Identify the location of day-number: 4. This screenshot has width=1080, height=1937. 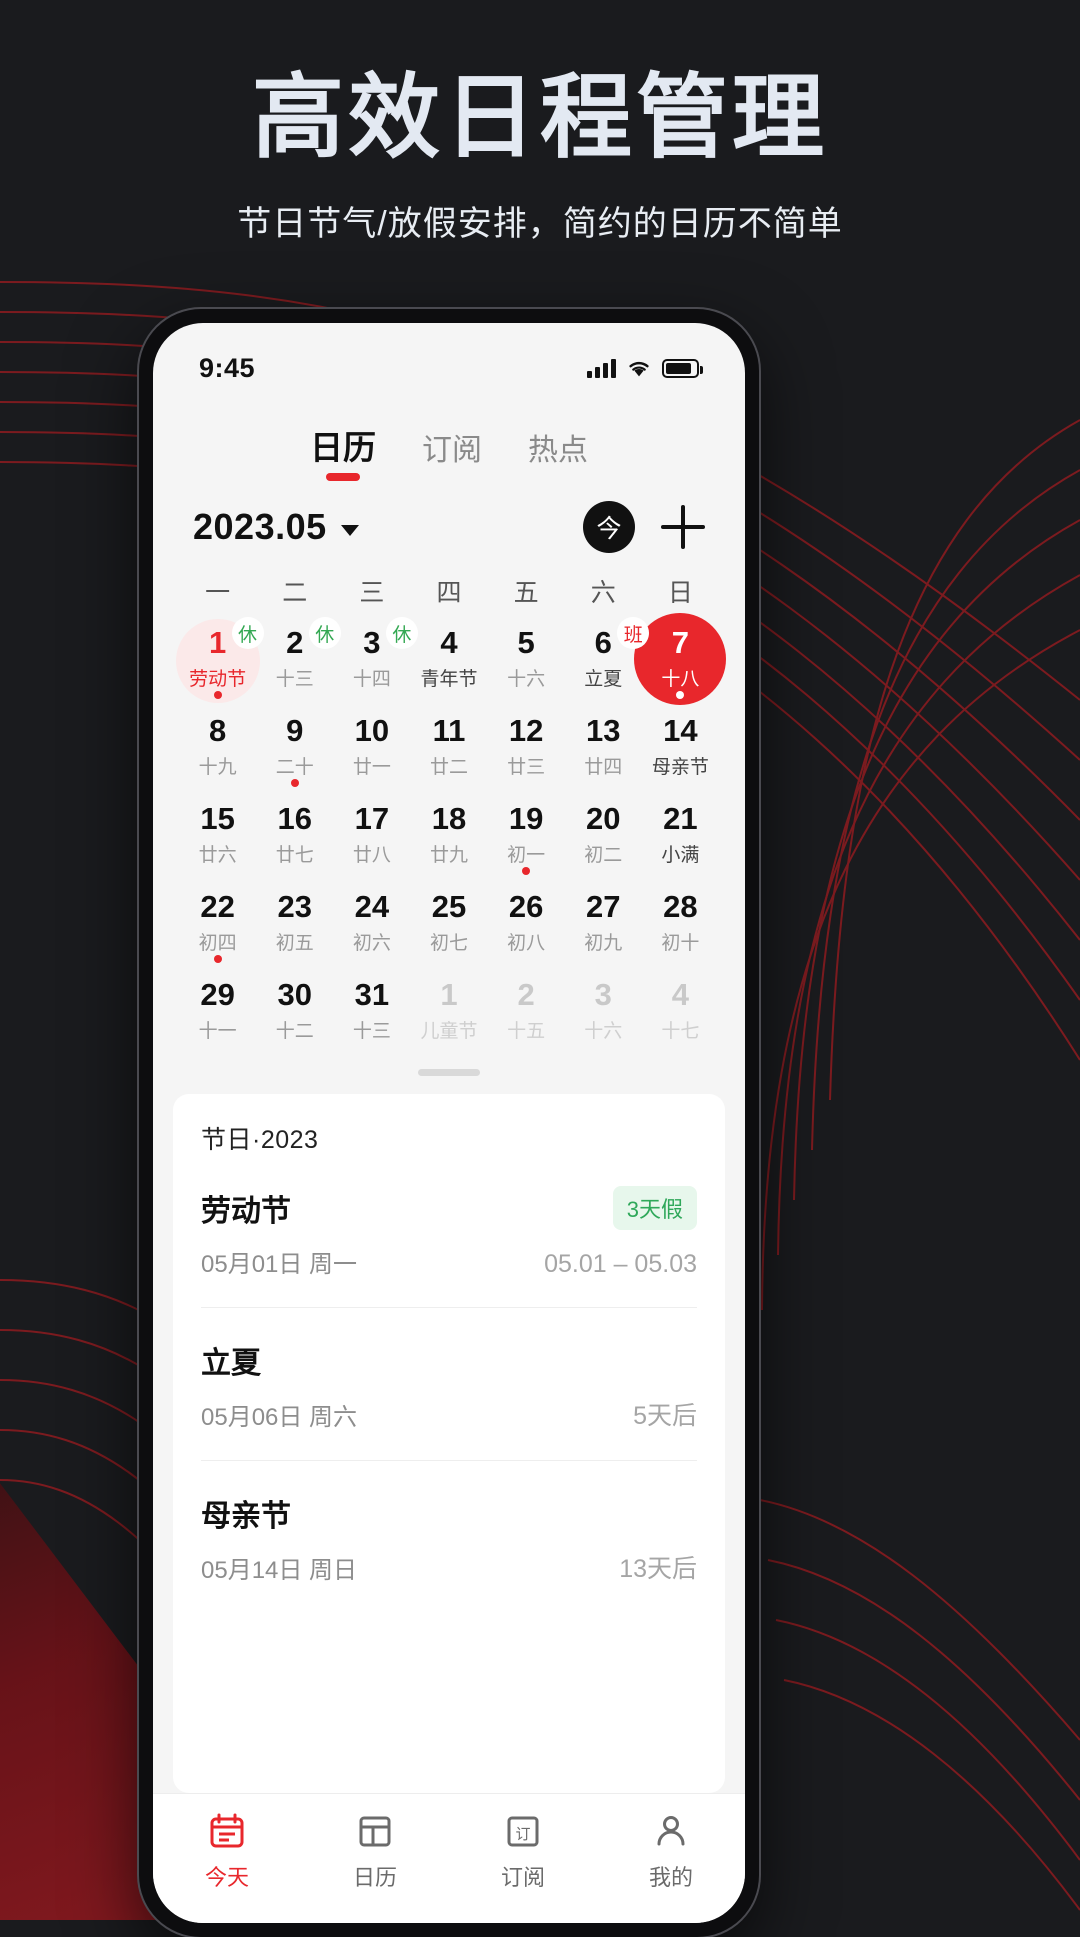
(449, 642).